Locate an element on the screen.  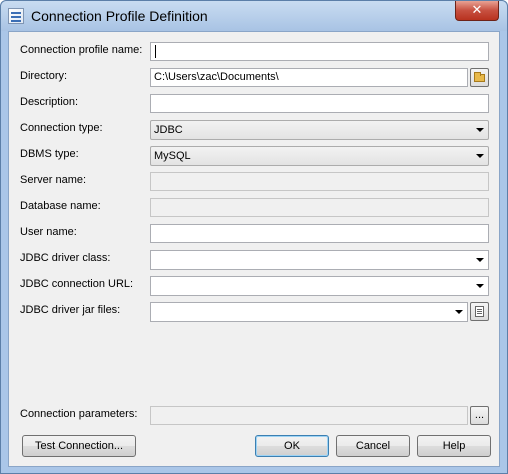
profile-name-label: Connection profile name: is located at coordinates (81, 50).